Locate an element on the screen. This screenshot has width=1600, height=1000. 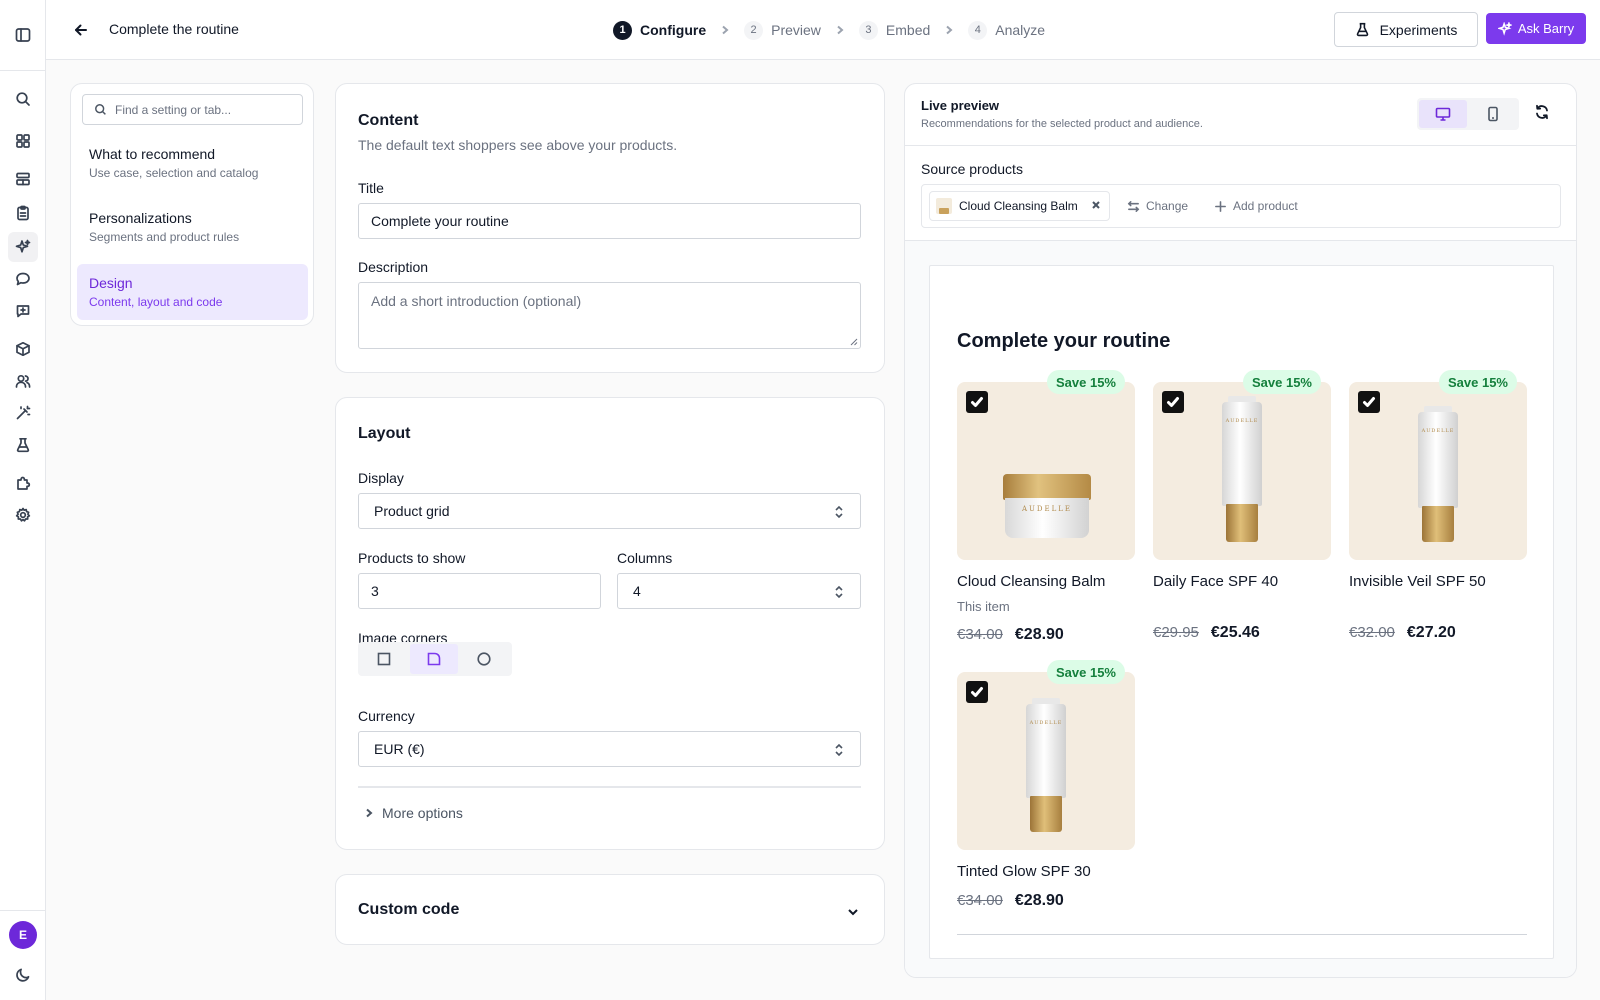
description-field is located at coordinates (609, 315).